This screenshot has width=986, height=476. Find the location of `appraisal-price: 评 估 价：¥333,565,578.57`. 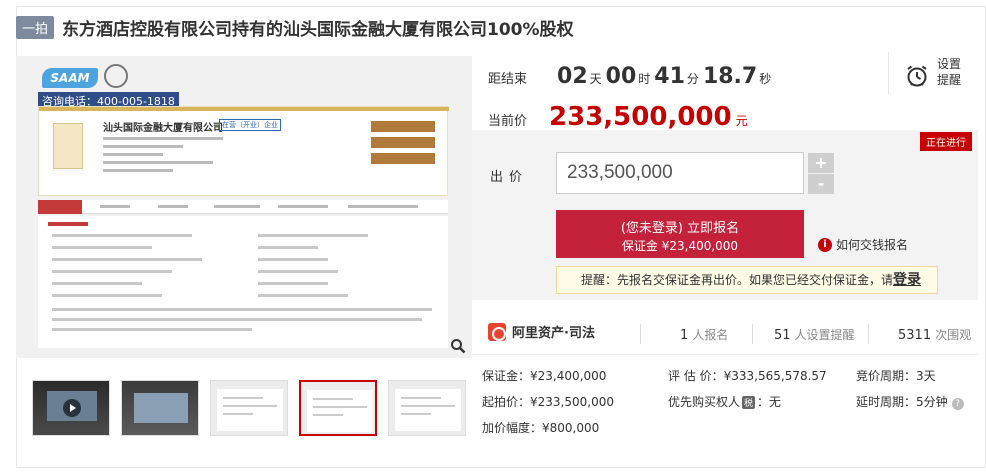

appraisal-price: 评 估 价：¥333,565,578.57 is located at coordinates (747, 376).